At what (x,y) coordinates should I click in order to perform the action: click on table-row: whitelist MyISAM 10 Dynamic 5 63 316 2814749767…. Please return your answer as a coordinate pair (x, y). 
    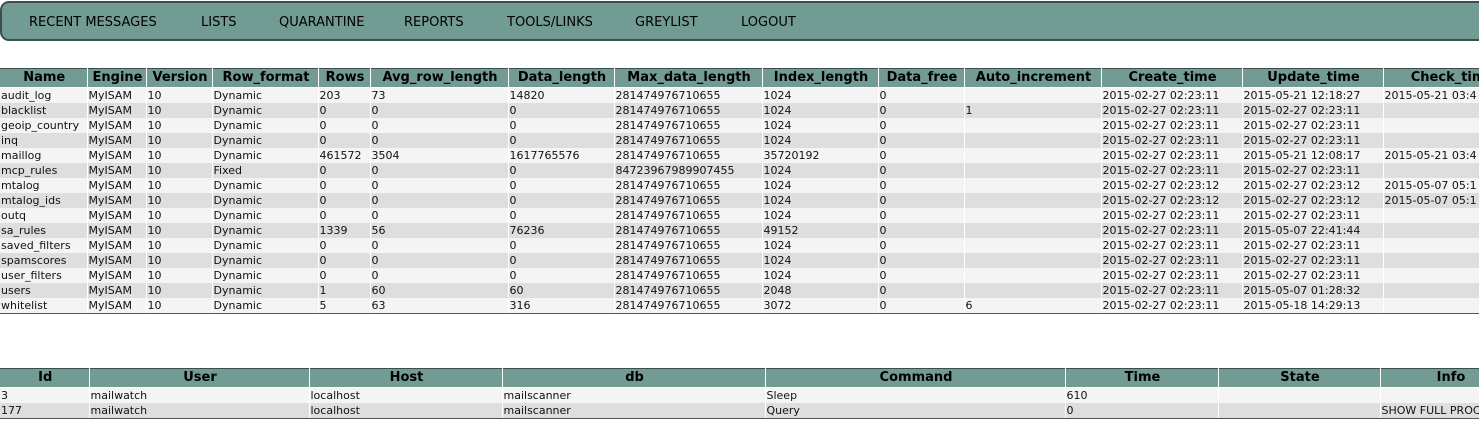
    Looking at the image, I should click on (739, 306).